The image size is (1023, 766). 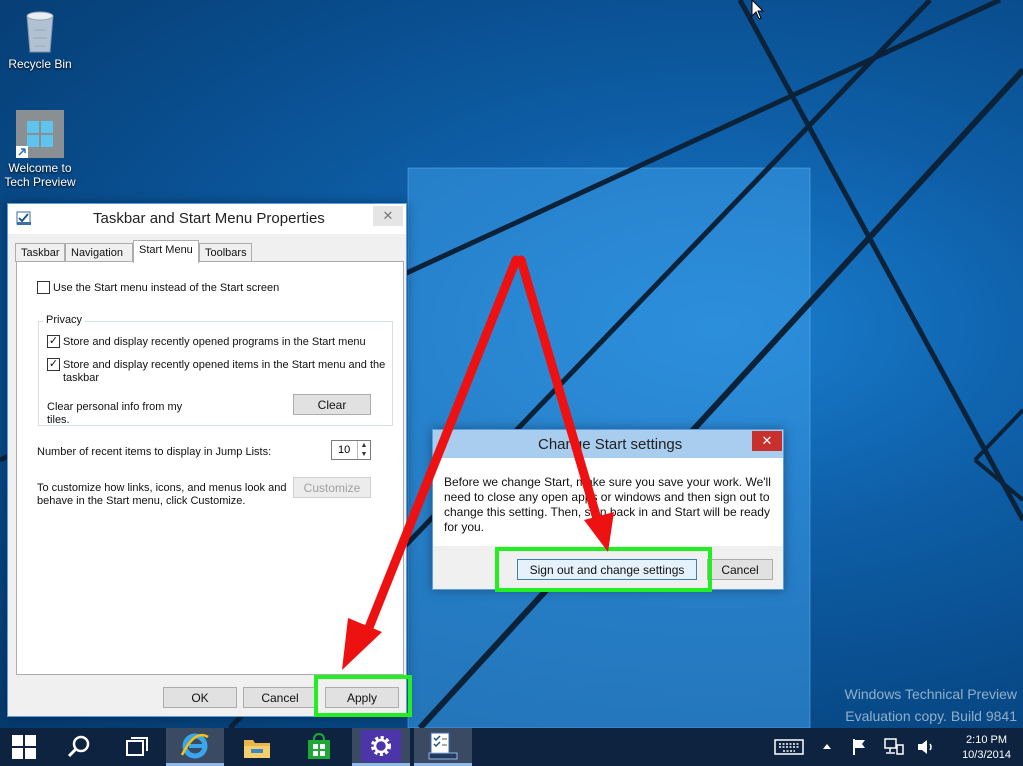 What do you see at coordinates (43, 287) in the screenshot?
I see `use-start-menu-checkbox` at bounding box center [43, 287].